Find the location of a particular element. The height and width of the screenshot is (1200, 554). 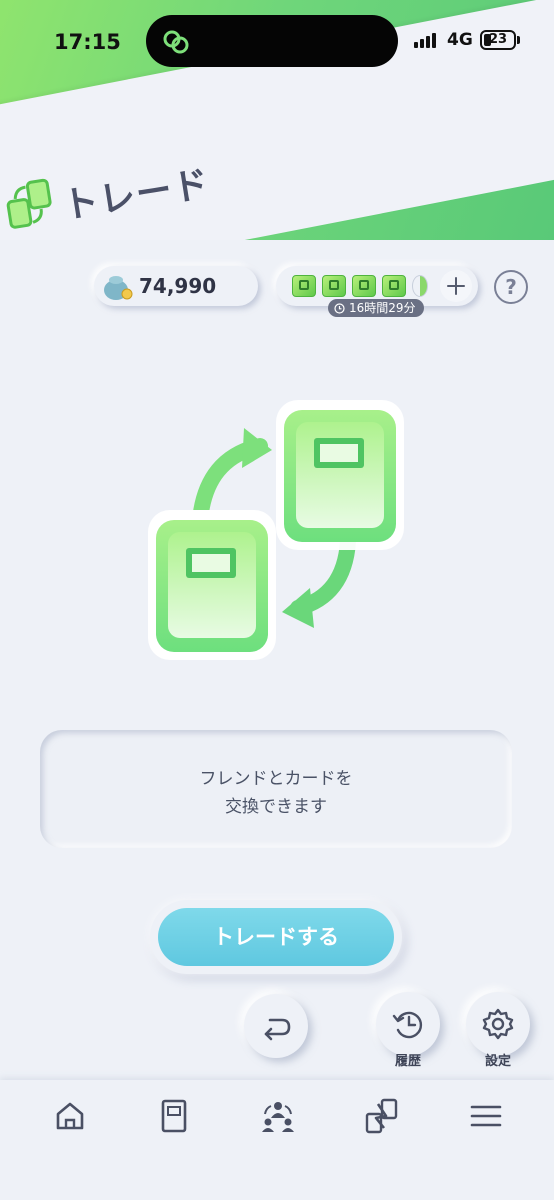

battery-icon: 23 is located at coordinates (498, 40).